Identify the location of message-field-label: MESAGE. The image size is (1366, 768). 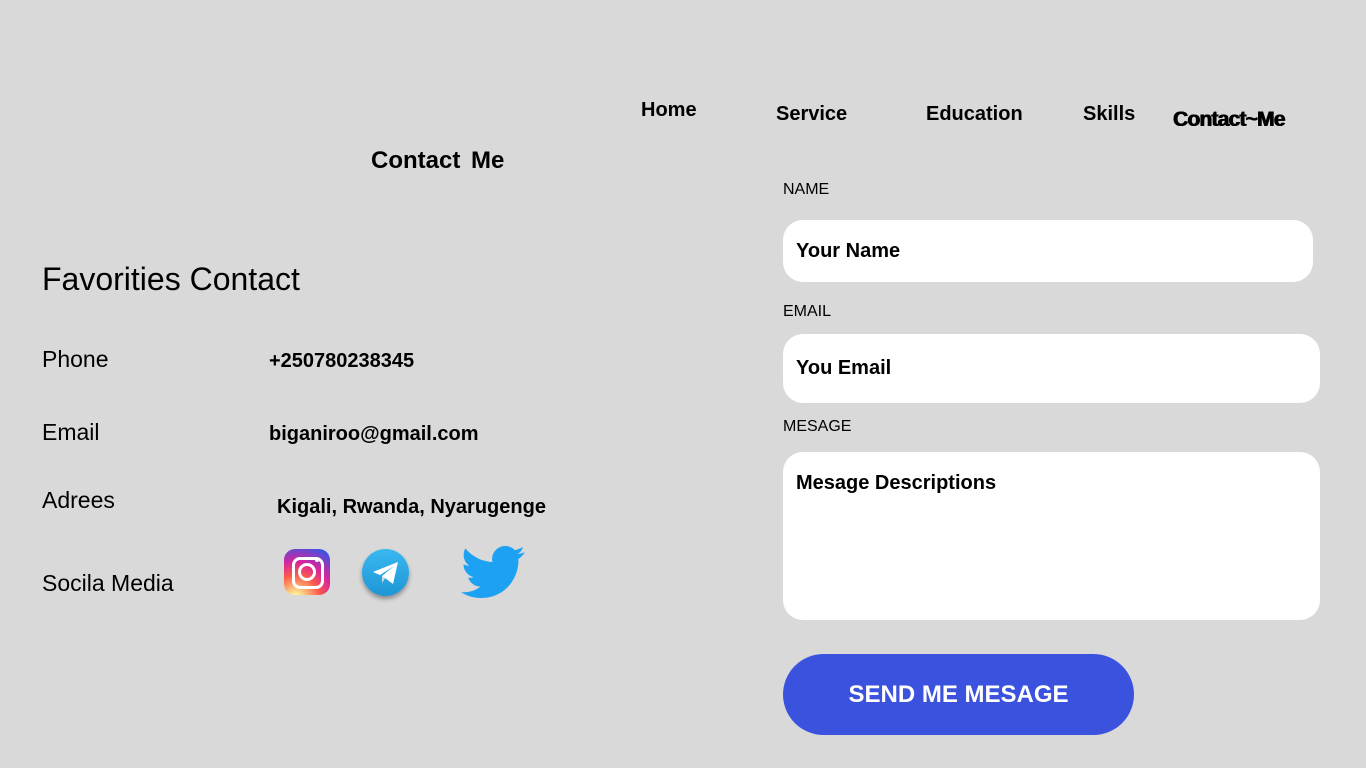
(817, 426).